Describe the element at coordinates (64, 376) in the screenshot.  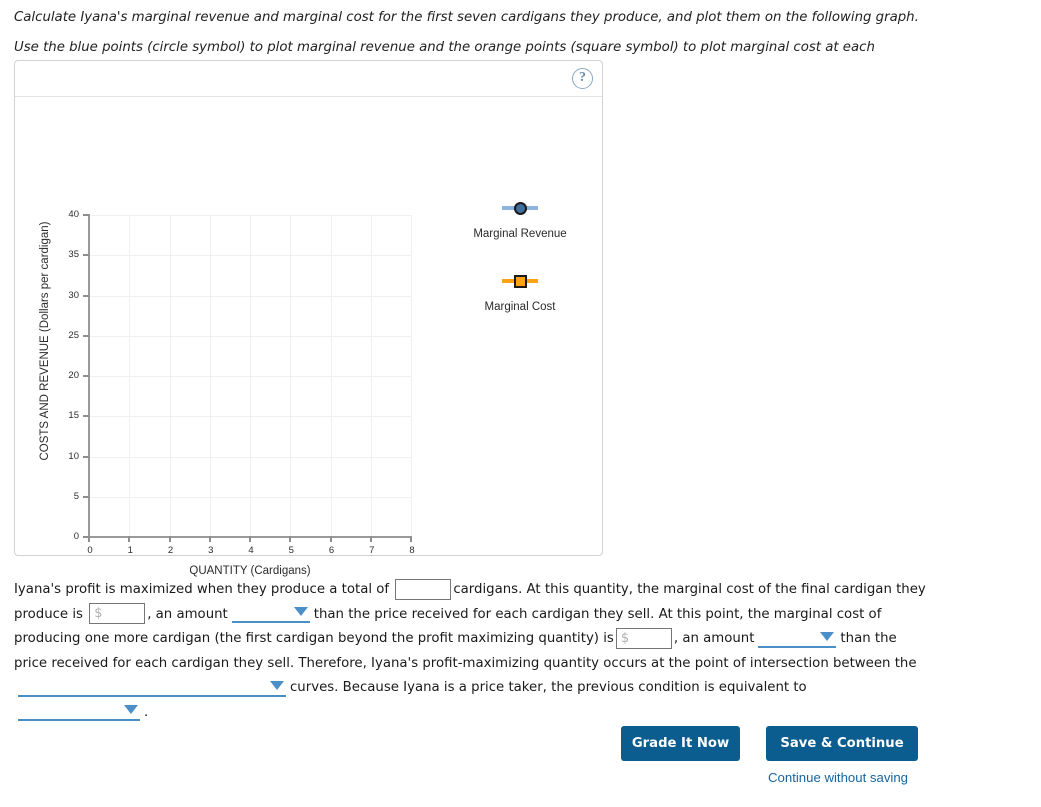
I see `y-axis-tick-label-holder: 20` at that location.